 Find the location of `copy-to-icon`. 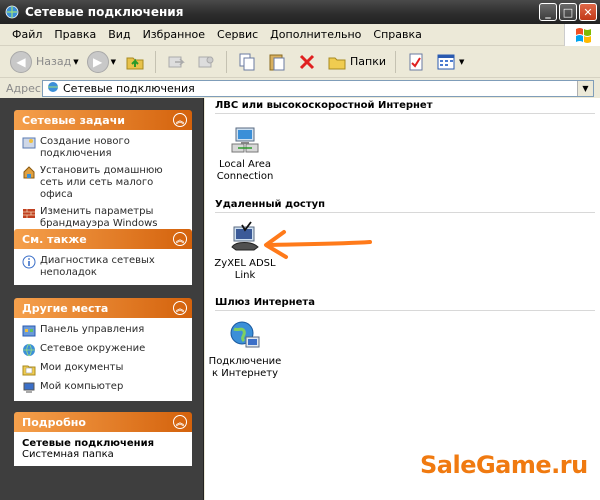

copy-to-icon is located at coordinates (206, 62).